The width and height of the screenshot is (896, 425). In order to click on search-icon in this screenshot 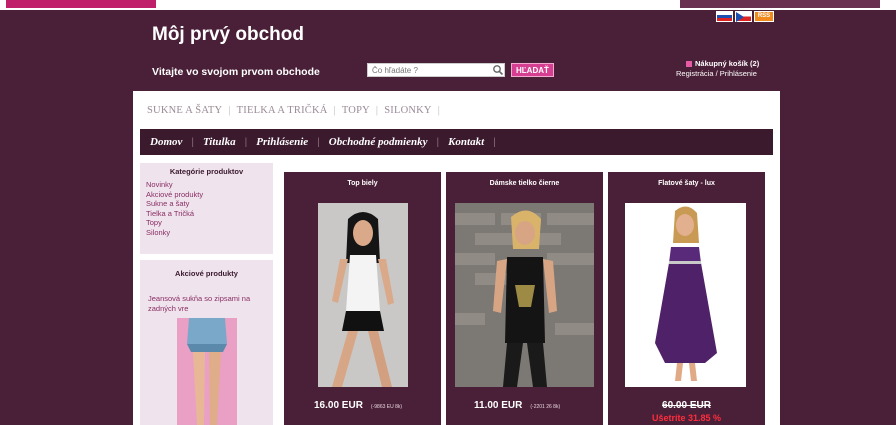, I will do `click(498, 70)`.